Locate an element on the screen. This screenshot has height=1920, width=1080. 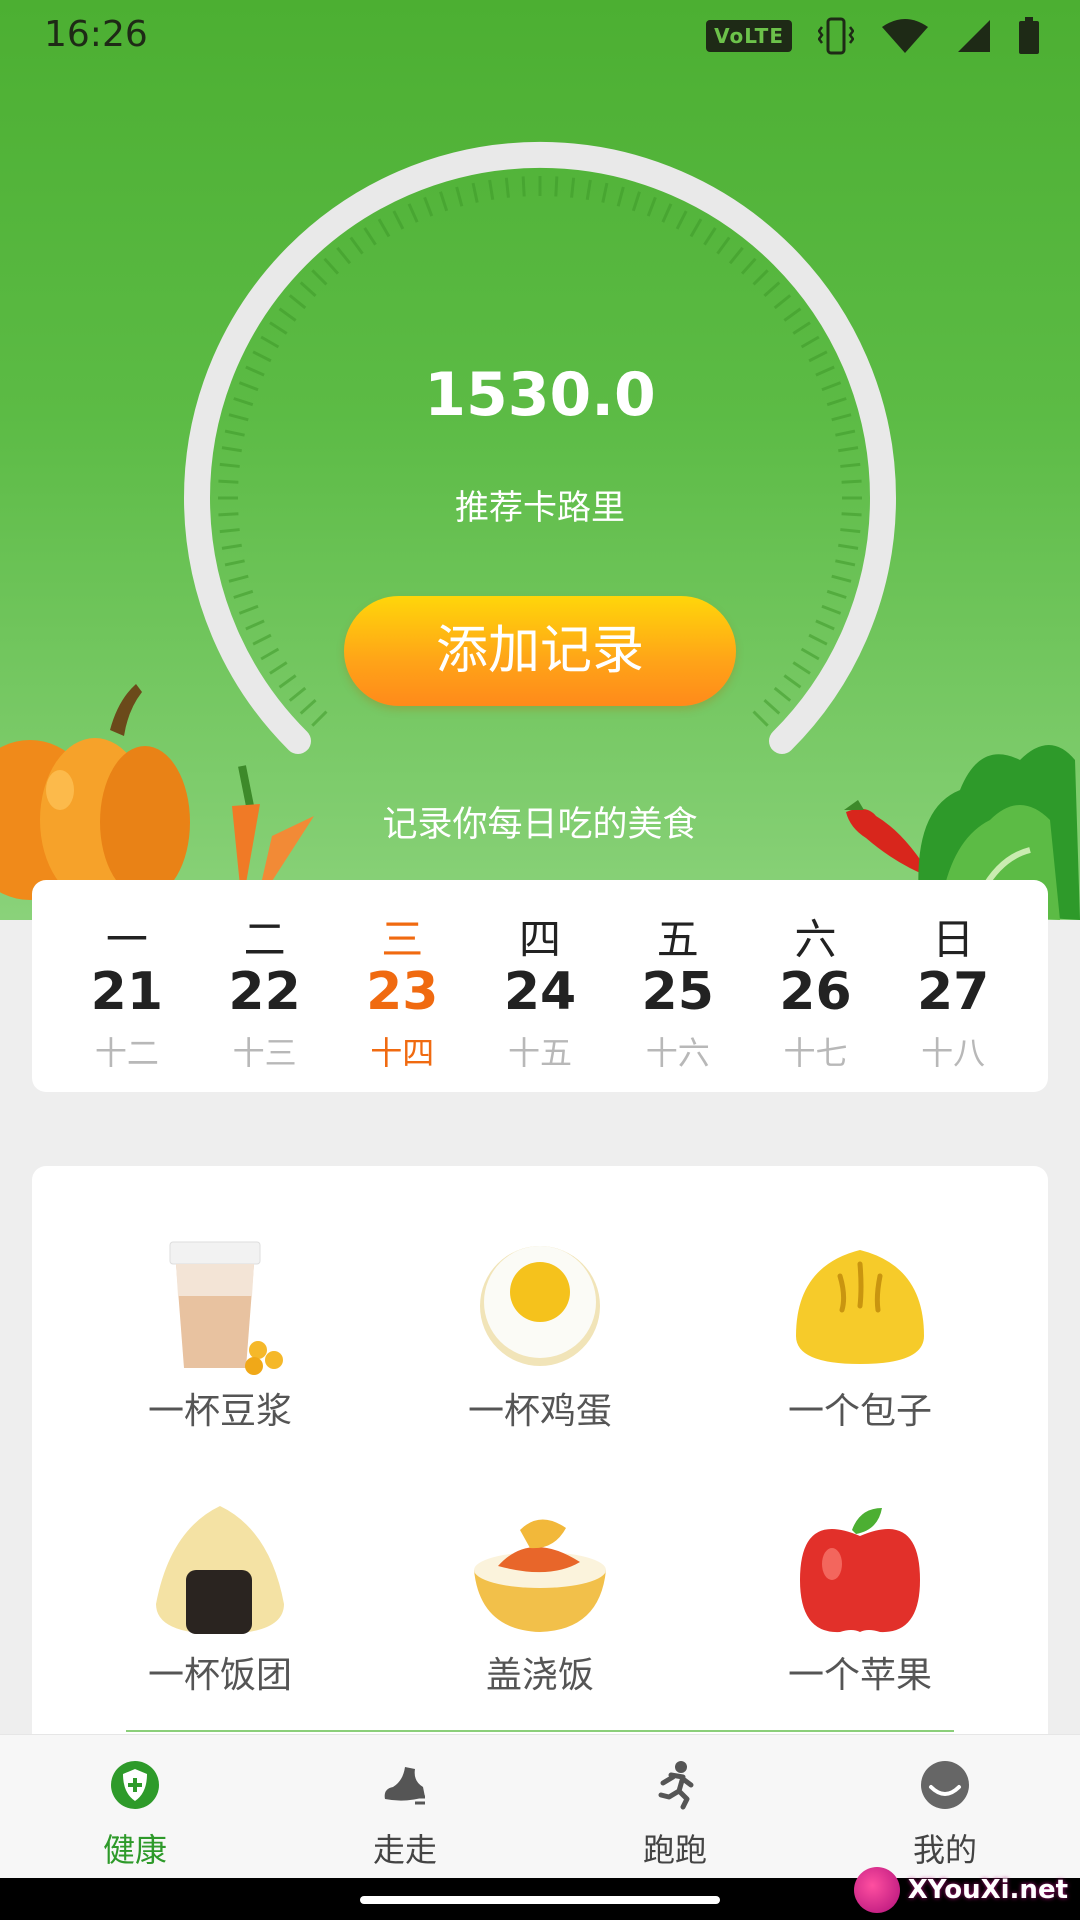
day-item: 六 26 十七 is located at coordinates (816, 986).